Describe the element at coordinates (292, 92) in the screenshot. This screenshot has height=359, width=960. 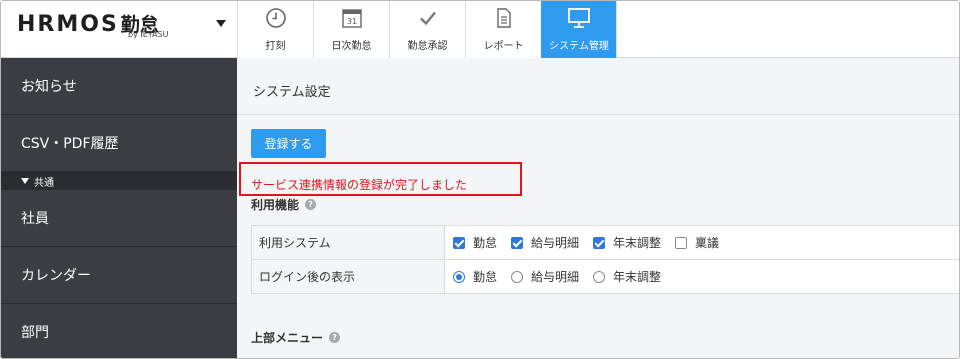
I see `page-title: システム設定` at that location.